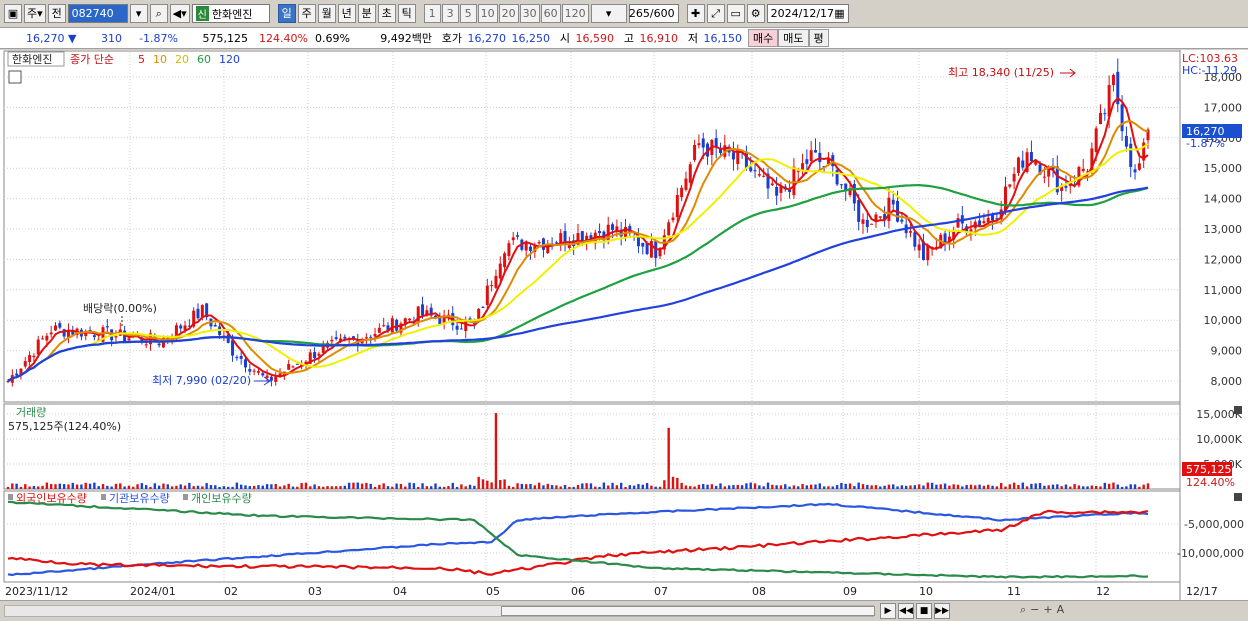 The width and height of the screenshot is (1248, 621). What do you see at coordinates (529, 13) in the screenshot?
I see `interval-tab: 30` at bounding box center [529, 13].